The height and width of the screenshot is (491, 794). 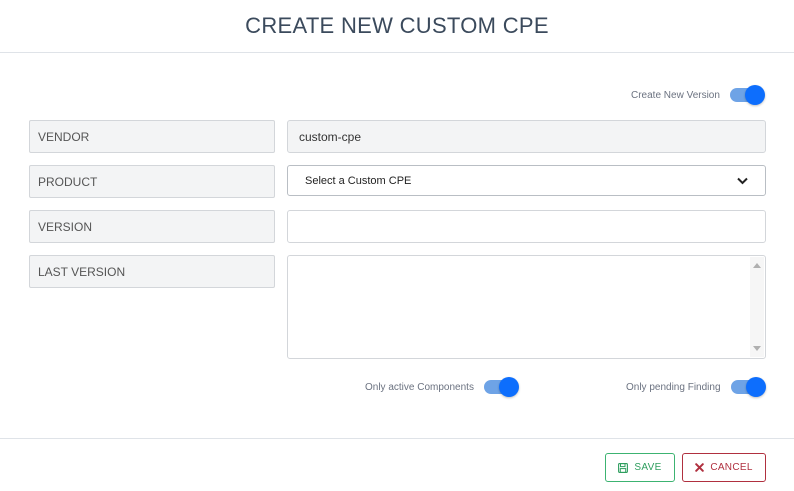 What do you see at coordinates (700, 467) in the screenshot?
I see `x-mark-icon` at bounding box center [700, 467].